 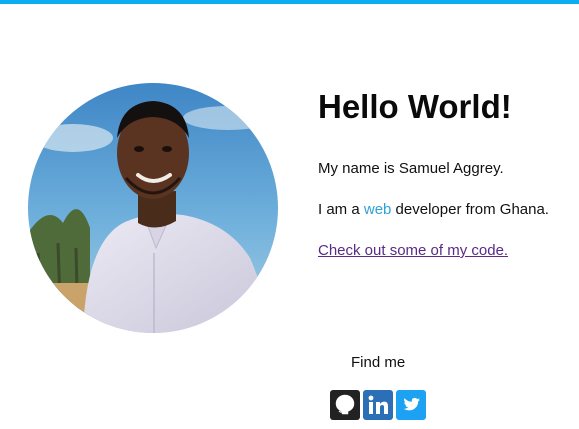 I want to click on linkedin-icon, so click(x=378, y=405).